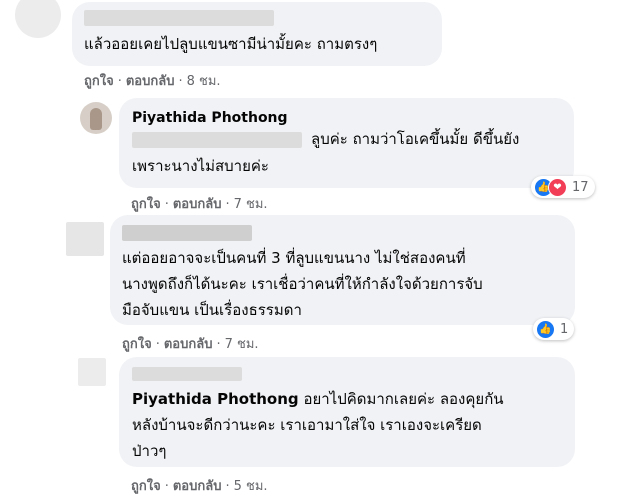 The width and height of the screenshot is (623, 497). What do you see at coordinates (231, 44) in the screenshot?
I see `comment-text-line: แล้วออยเคยไปลูบแขนซามีน่ามั้ยคะ ถามตรงๆ` at bounding box center [231, 44].